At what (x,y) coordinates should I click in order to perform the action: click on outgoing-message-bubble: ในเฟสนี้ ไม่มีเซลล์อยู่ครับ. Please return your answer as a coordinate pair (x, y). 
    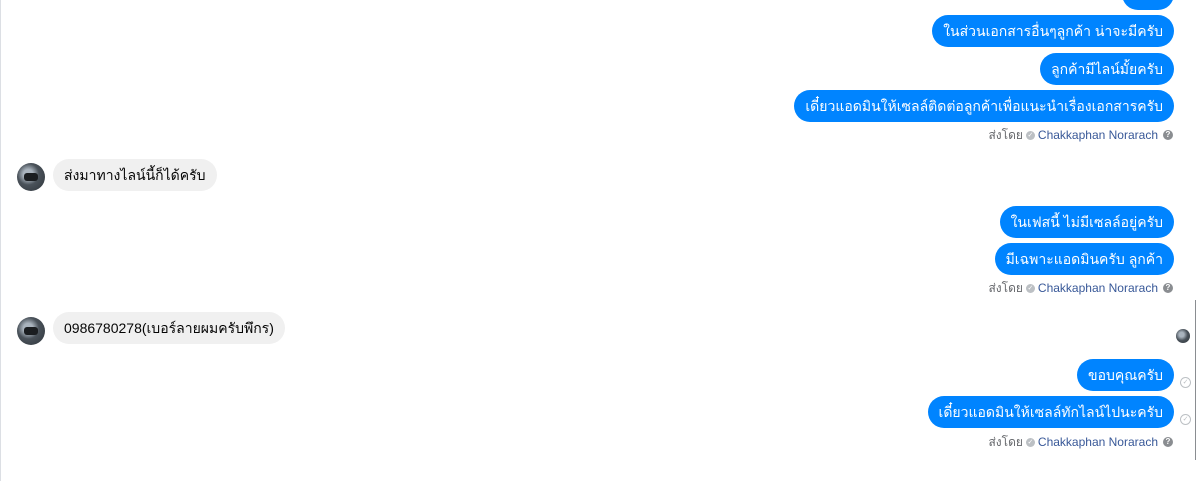
    Looking at the image, I should click on (1086, 222).